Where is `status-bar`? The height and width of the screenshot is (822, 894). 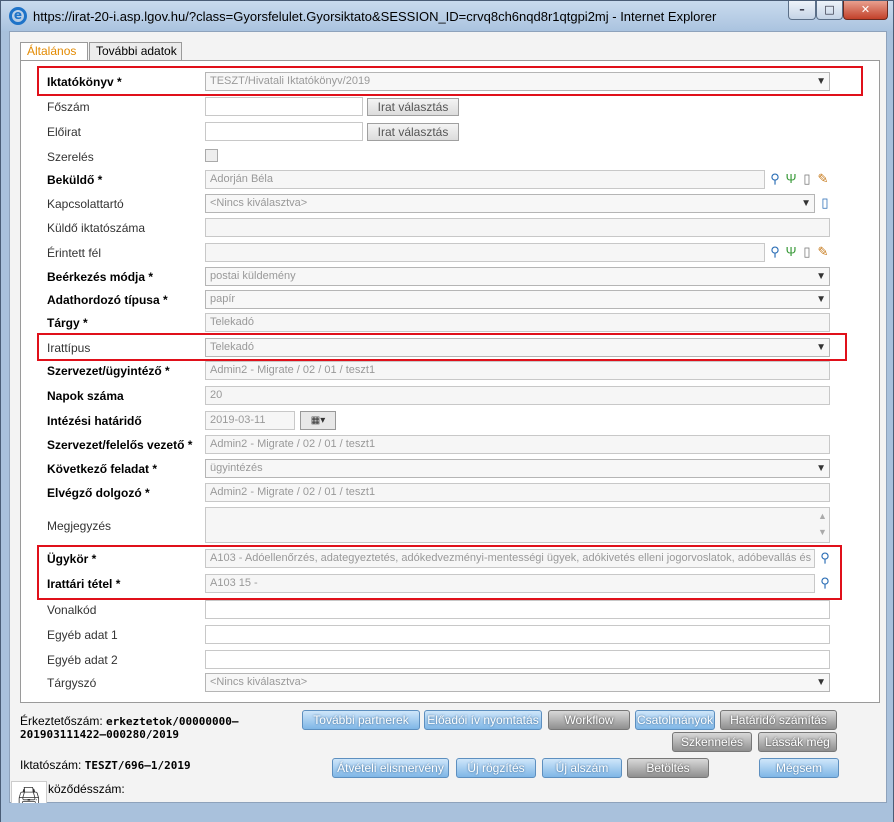
status-bar is located at coordinates (447, 812).